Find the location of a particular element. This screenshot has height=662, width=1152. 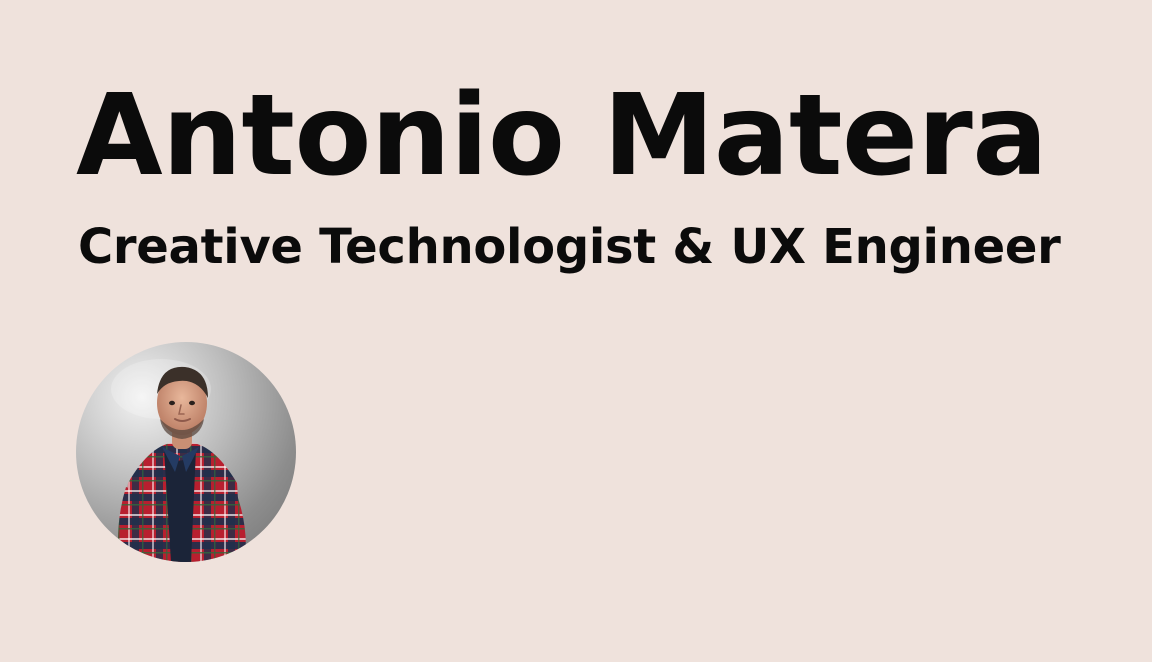

profile-role: Creative Technologist & UX Engineer is located at coordinates (569, 247).